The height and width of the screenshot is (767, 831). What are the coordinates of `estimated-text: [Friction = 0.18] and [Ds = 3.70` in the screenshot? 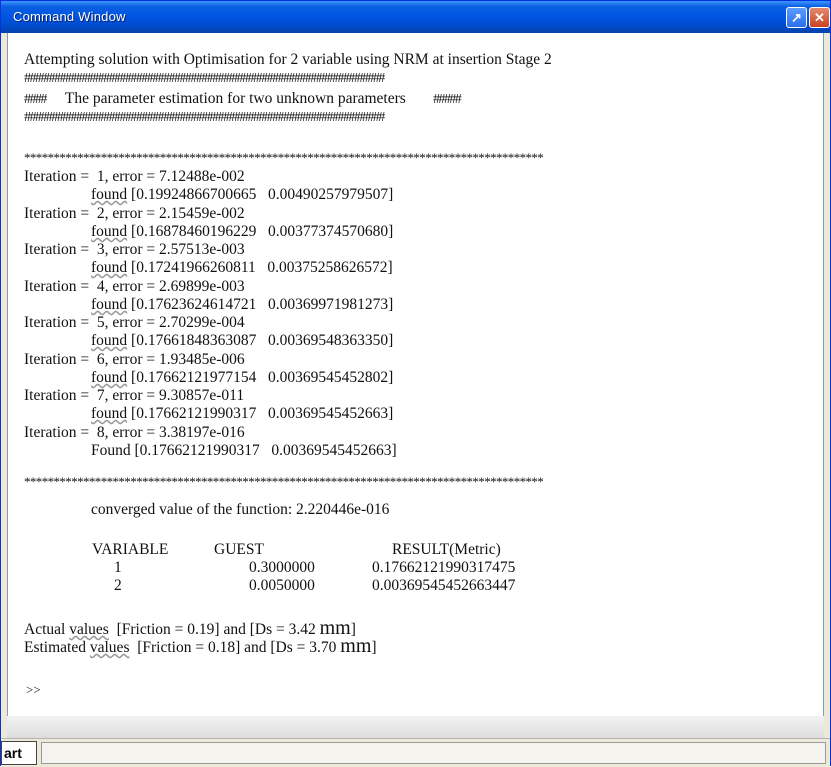 It's located at (237, 647).